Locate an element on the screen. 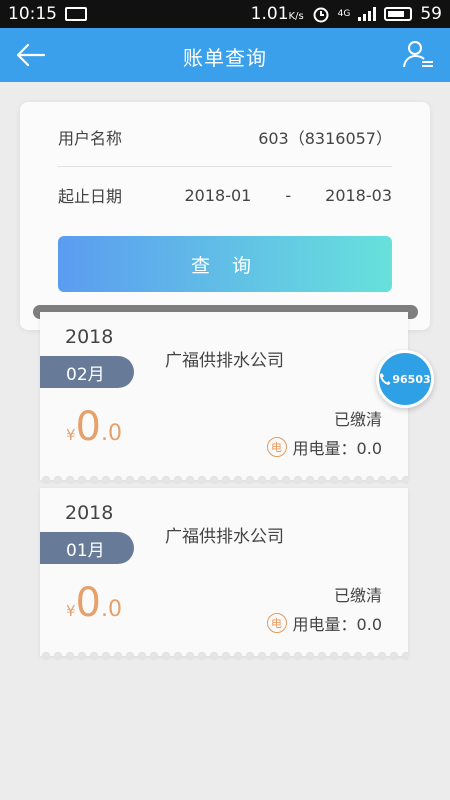 The width and height of the screenshot is (450, 800). query-button: 查 询 is located at coordinates (225, 264).